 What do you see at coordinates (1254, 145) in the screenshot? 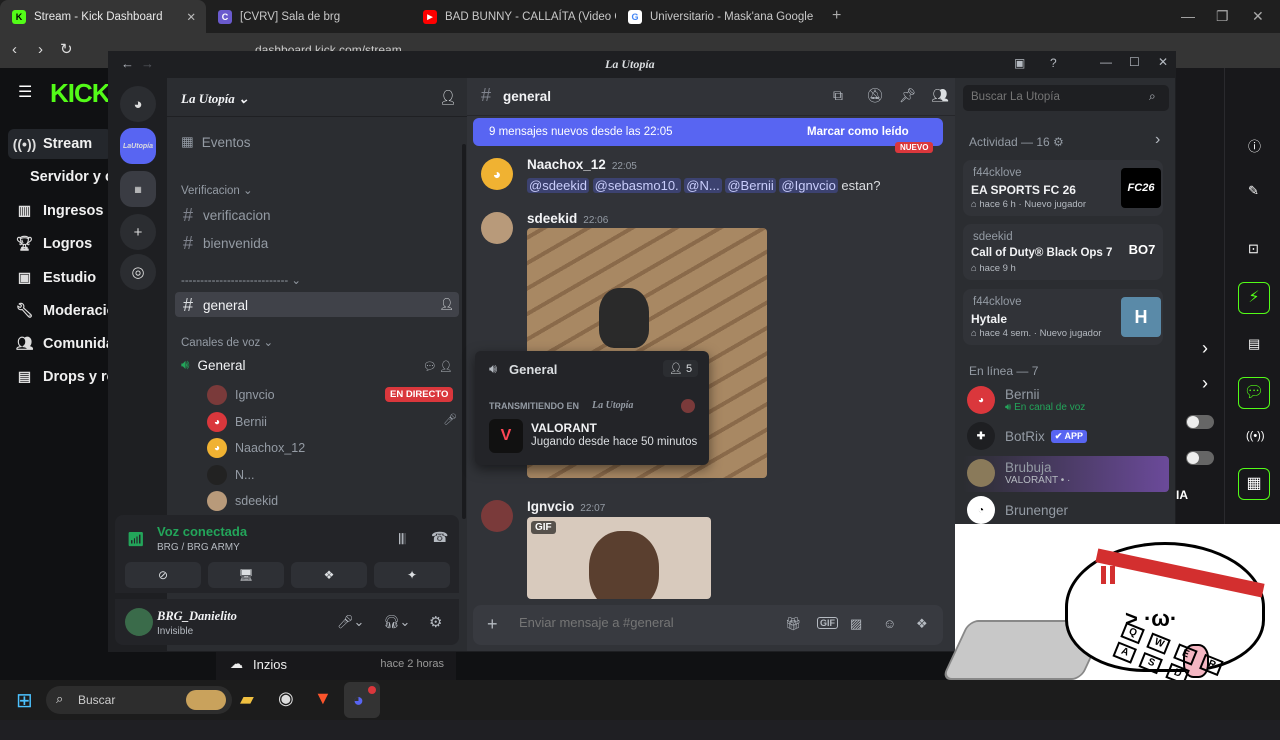
I see `info-icon: ⓘ` at bounding box center [1254, 145].